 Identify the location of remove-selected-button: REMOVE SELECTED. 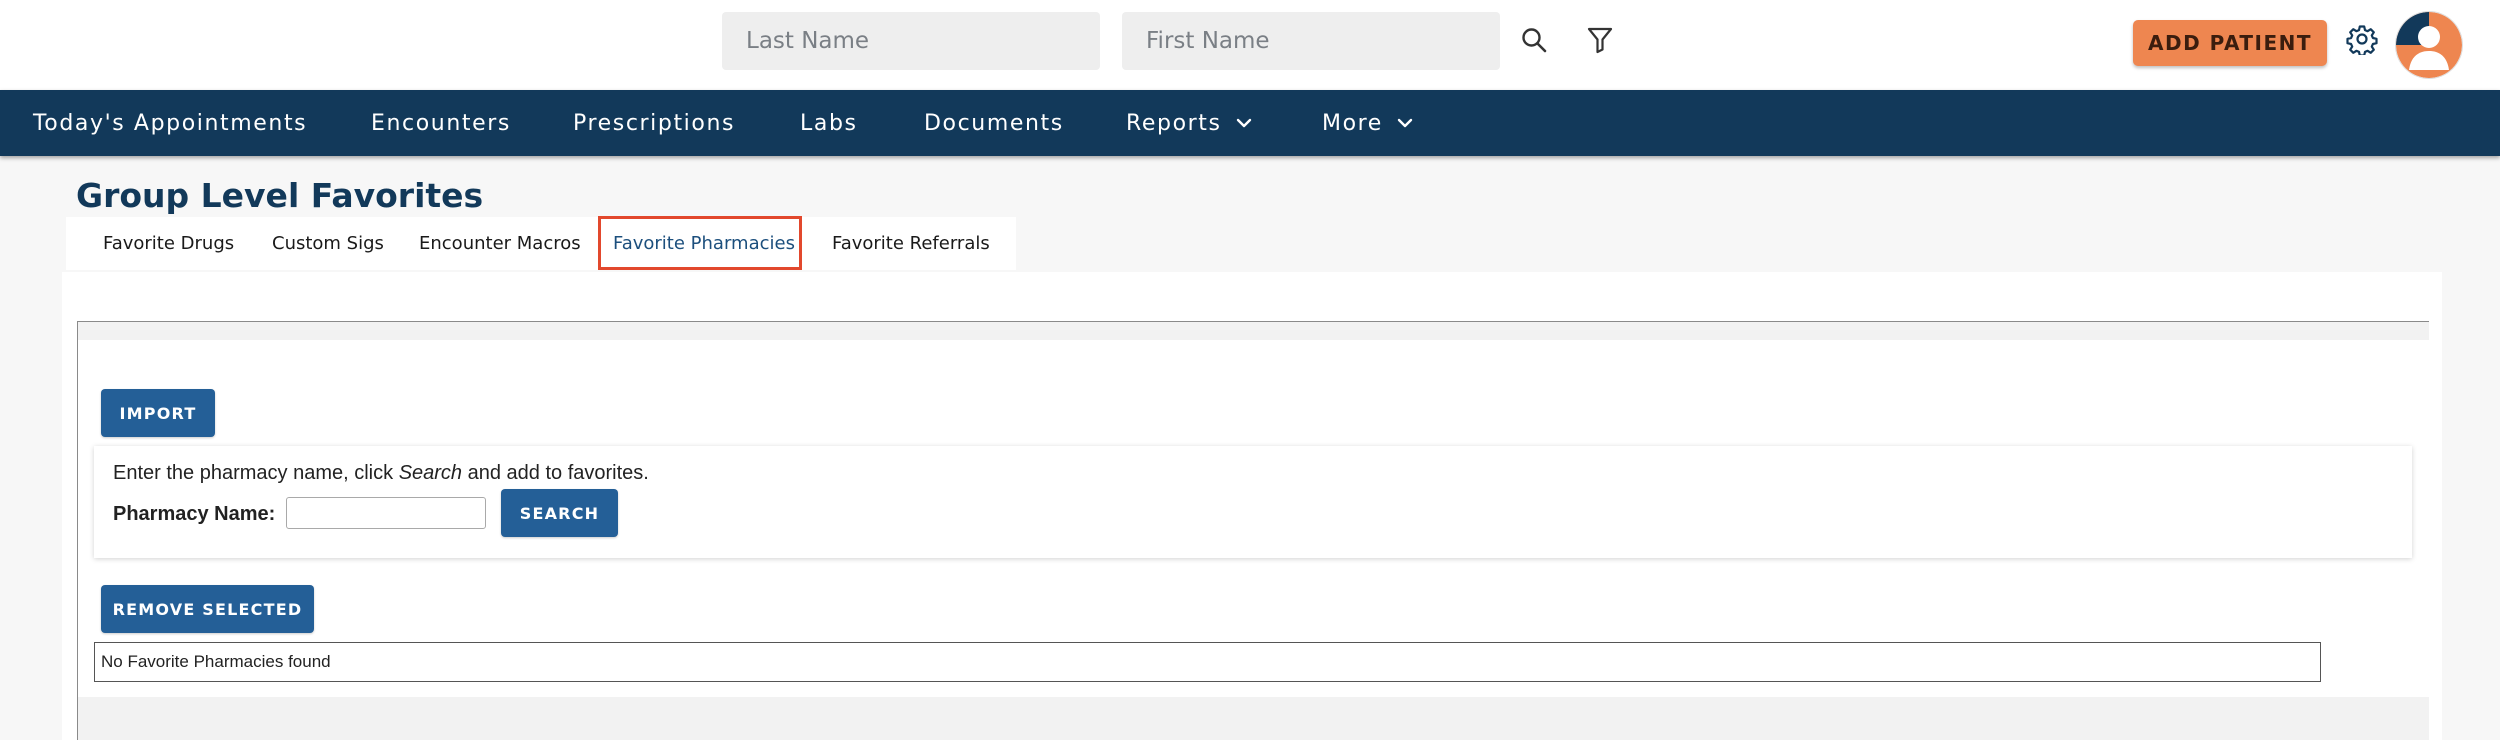
(207, 609).